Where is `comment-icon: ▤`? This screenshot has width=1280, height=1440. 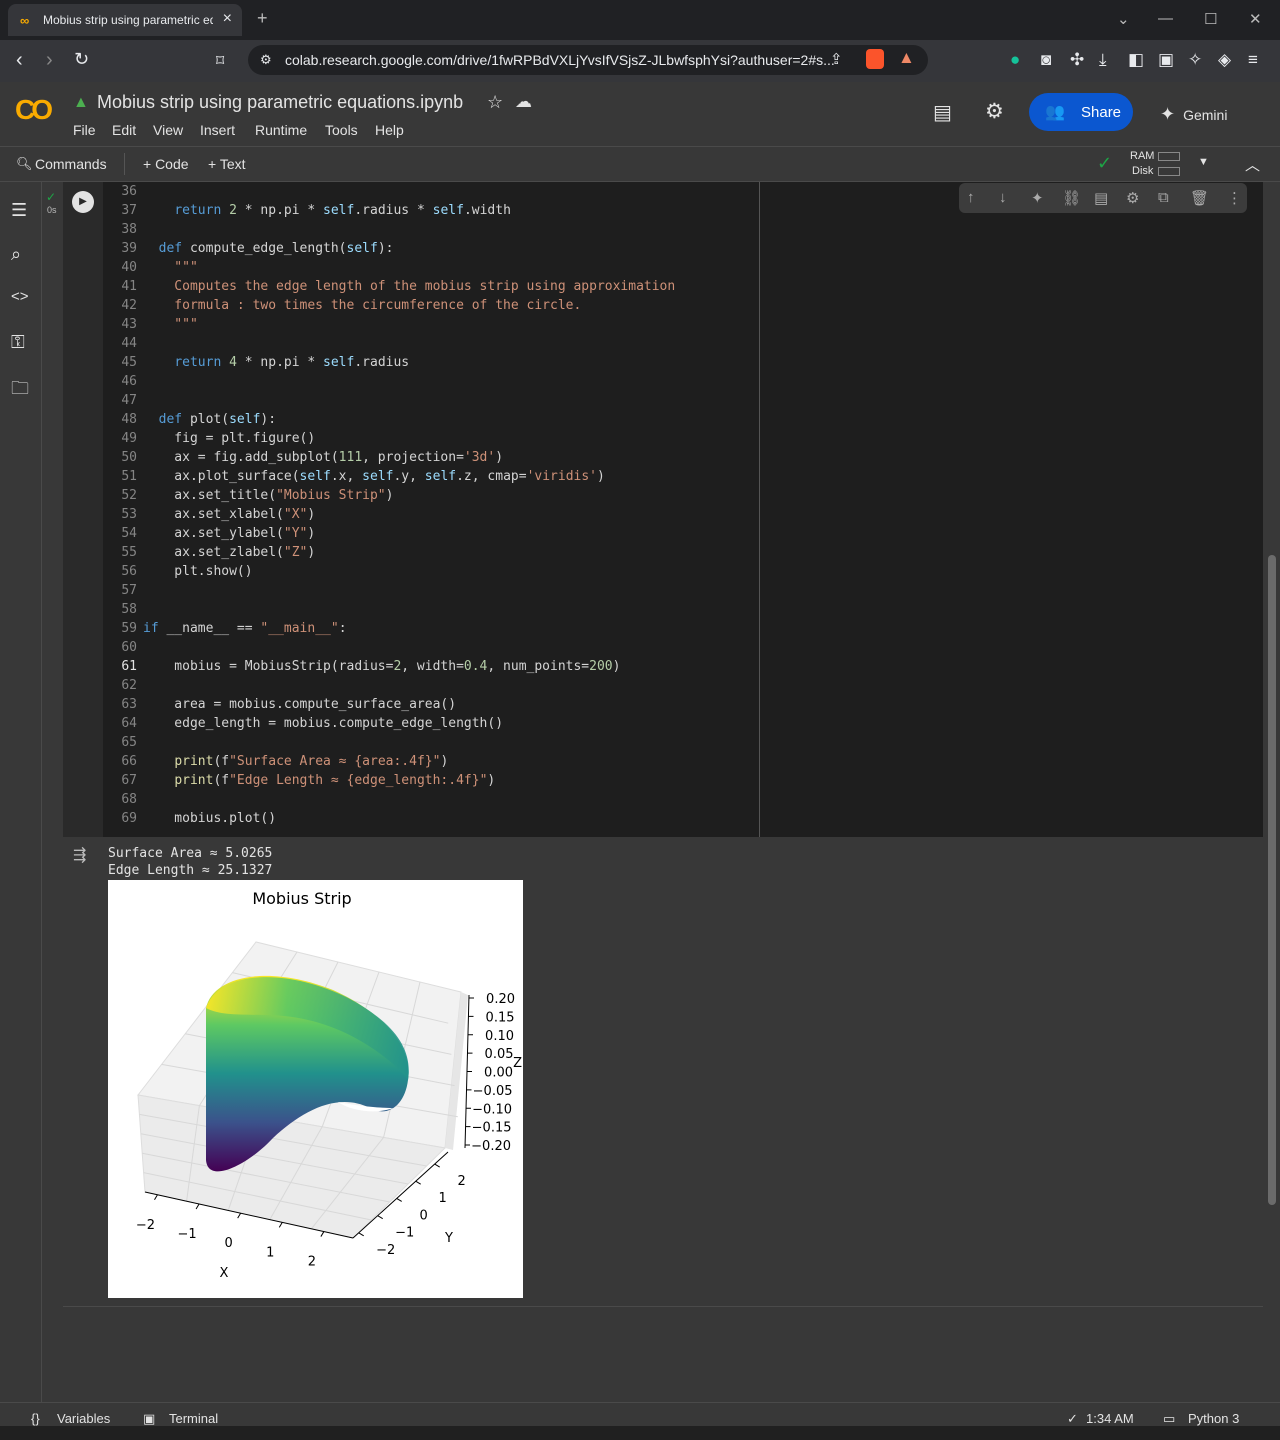 comment-icon: ▤ is located at coordinates (1101, 198).